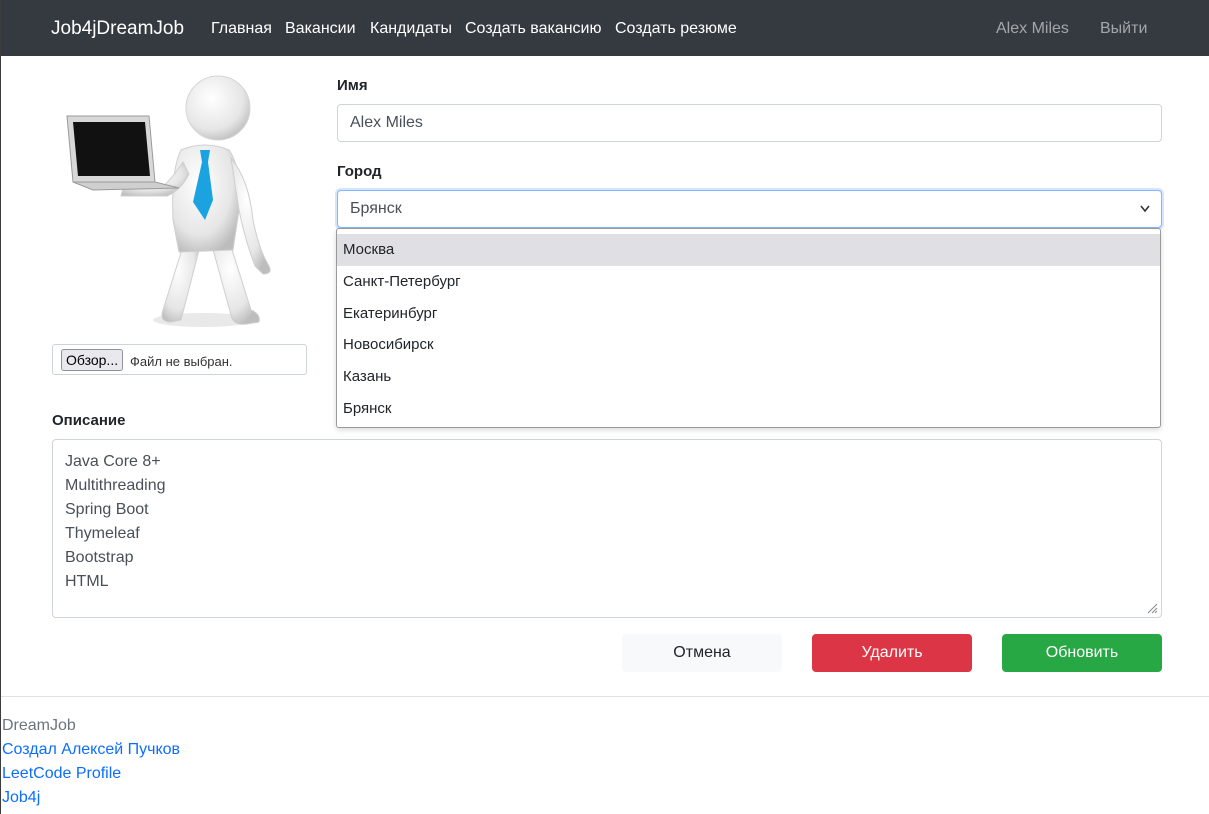  I want to click on name-input: Alex Miles, so click(749, 123).